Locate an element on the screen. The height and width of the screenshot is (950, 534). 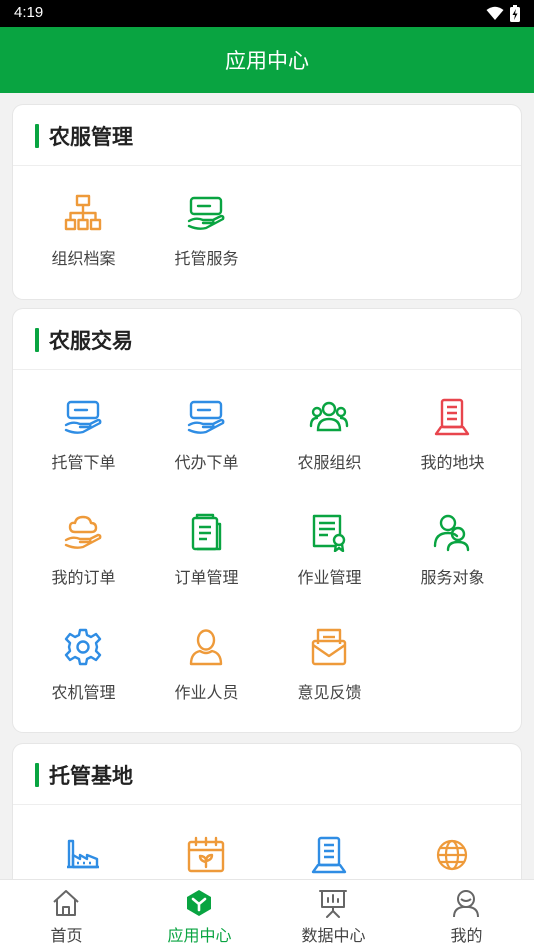
status-bar: 4:19 is located at coordinates (267, 13).